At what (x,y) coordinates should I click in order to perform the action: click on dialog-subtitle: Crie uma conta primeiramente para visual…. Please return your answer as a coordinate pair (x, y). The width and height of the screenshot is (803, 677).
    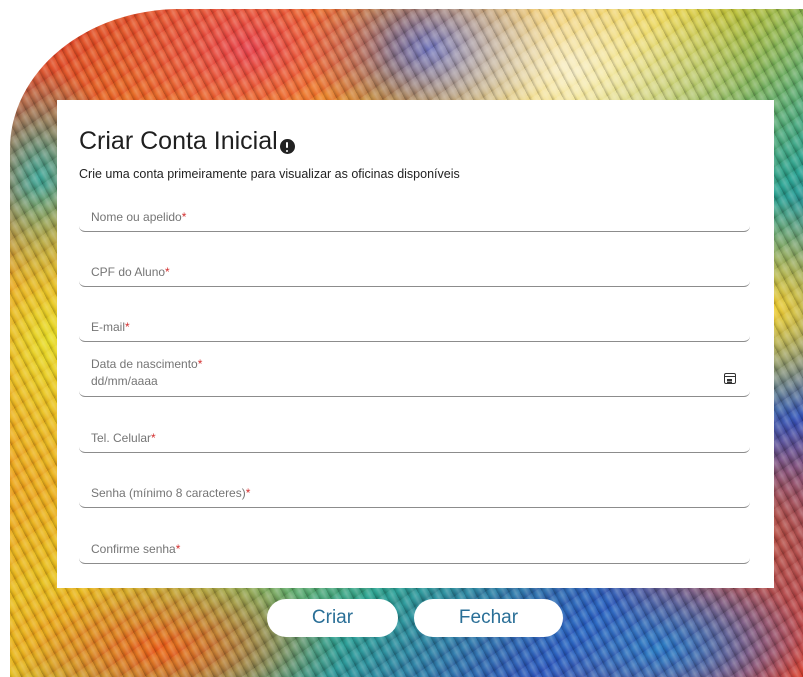
    Looking at the image, I should click on (269, 174).